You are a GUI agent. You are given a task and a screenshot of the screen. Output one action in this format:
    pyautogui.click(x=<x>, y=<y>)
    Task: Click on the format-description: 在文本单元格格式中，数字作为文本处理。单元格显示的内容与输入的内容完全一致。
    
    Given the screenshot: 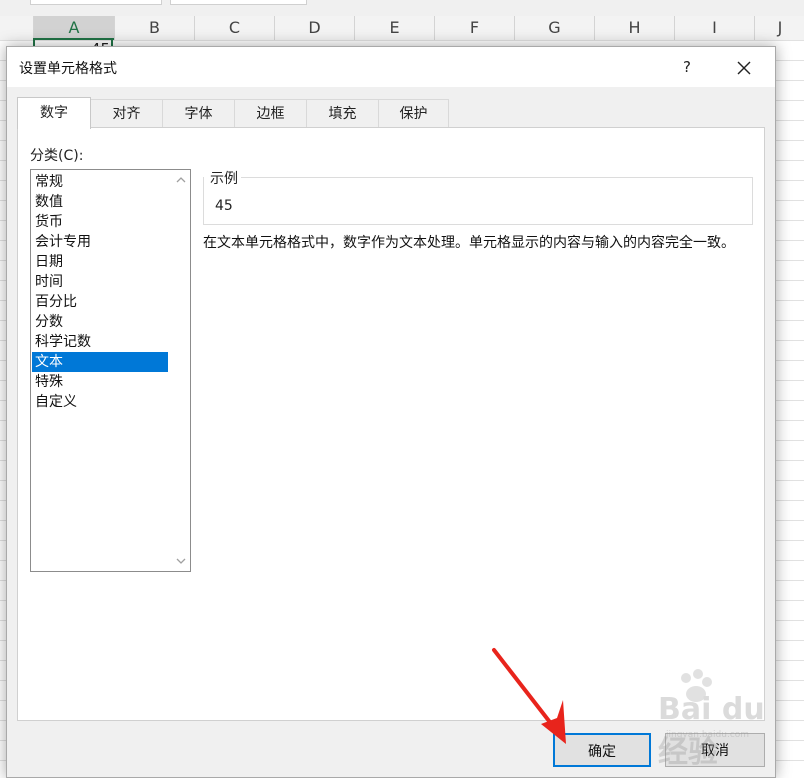 What is the action you would take?
    pyautogui.click(x=469, y=243)
    